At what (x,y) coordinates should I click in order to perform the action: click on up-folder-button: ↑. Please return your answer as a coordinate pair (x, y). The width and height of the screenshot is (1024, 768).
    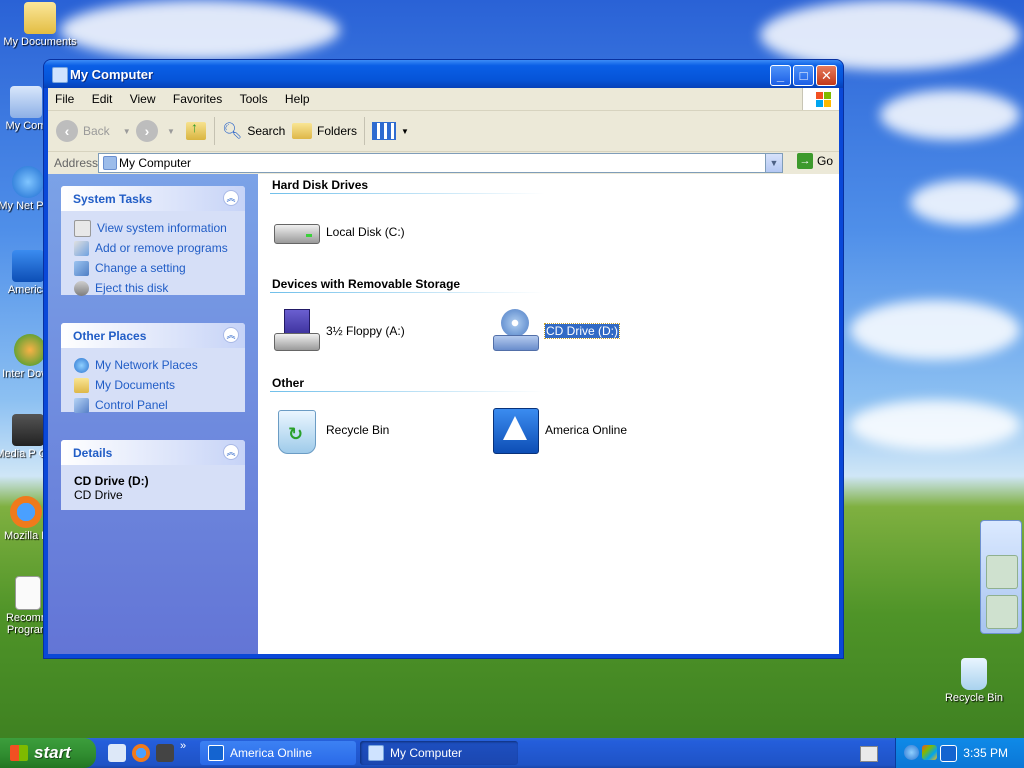
    Looking at the image, I should click on (196, 131).